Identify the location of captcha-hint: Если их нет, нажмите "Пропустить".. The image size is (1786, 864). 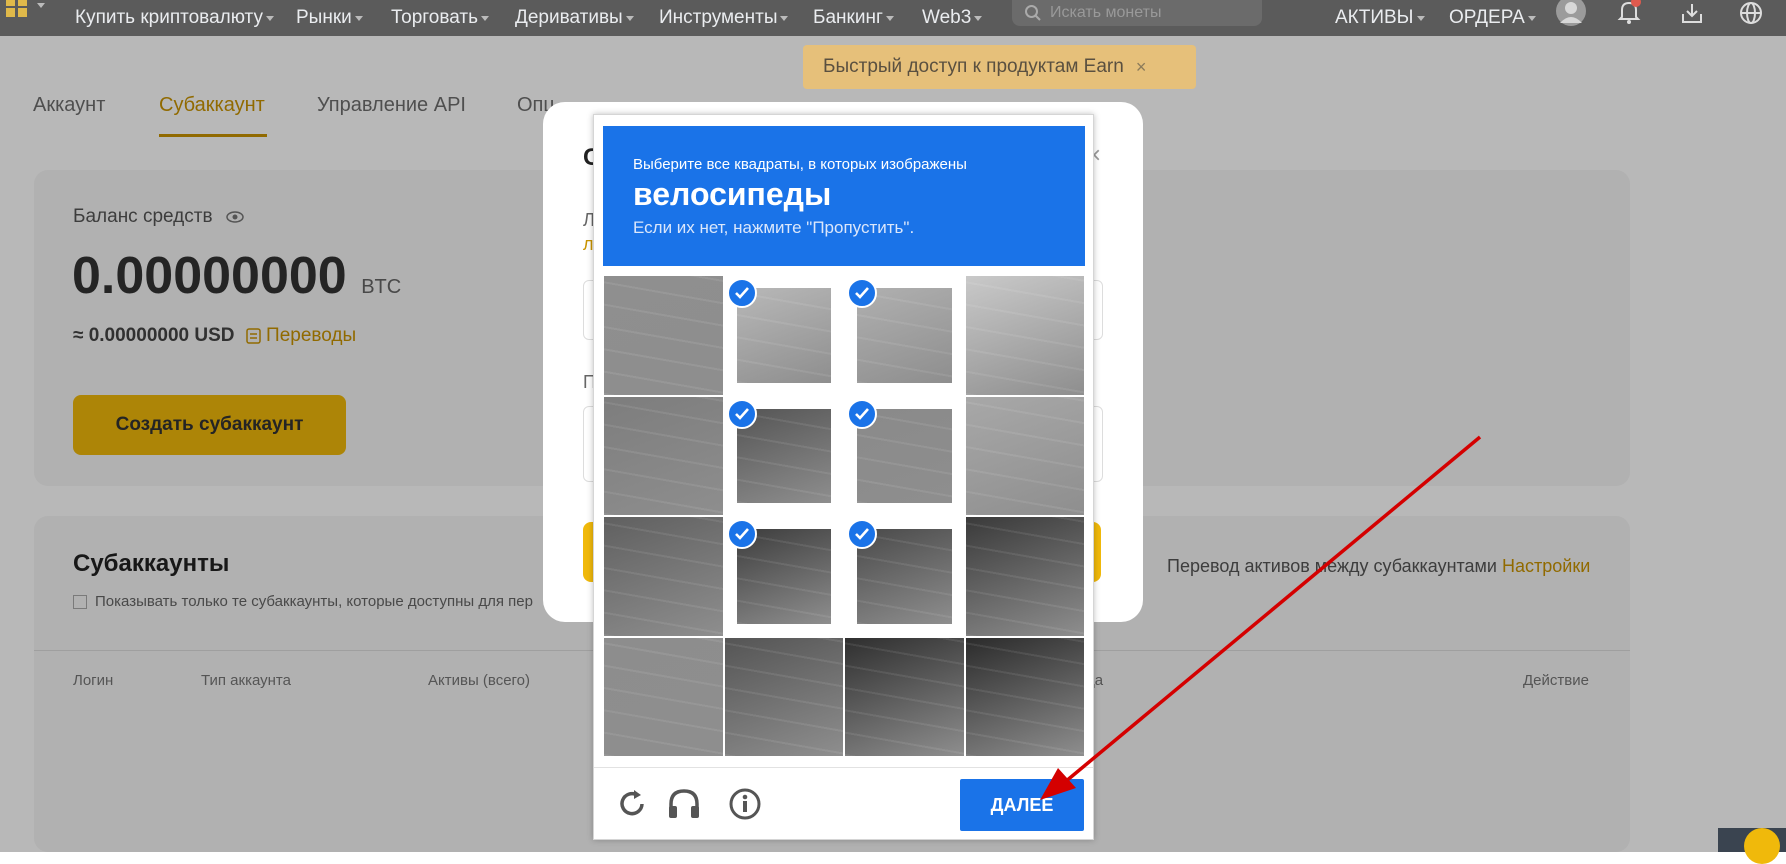
(774, 227).